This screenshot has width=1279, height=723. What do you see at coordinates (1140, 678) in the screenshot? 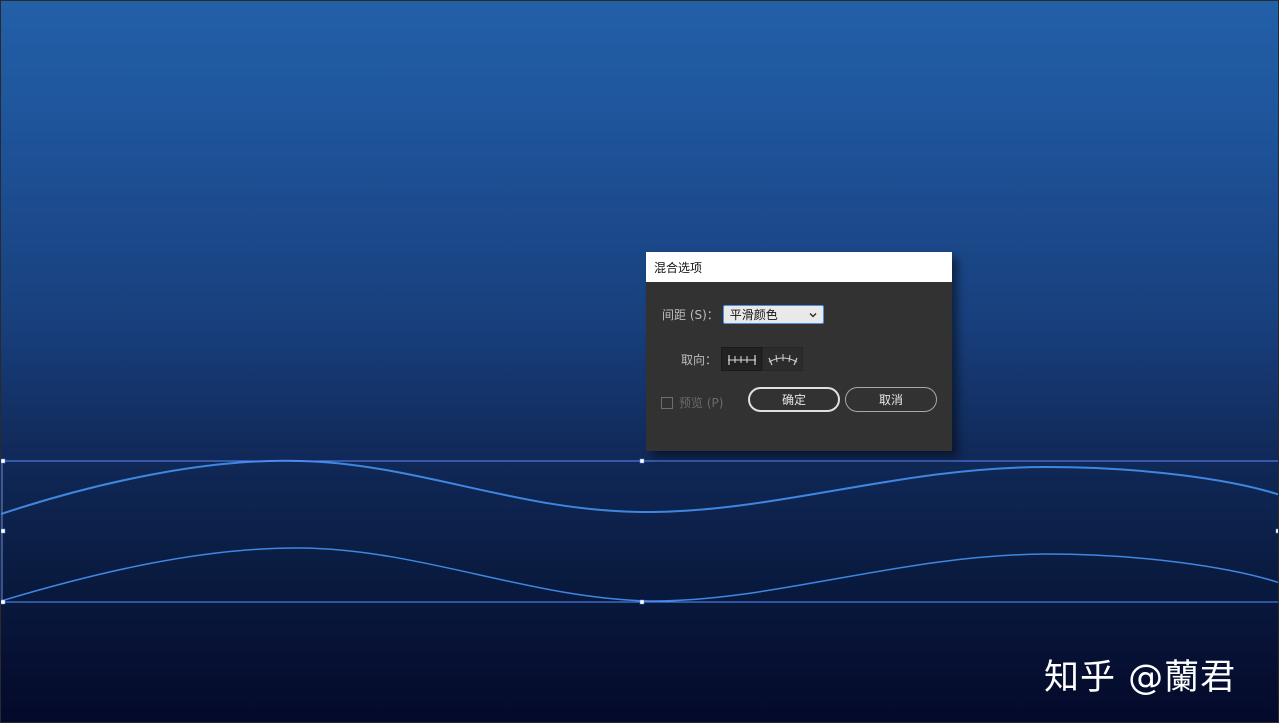
I see `watermark-text: 知乎 @蘭君` at bounding box center [1140, 678].